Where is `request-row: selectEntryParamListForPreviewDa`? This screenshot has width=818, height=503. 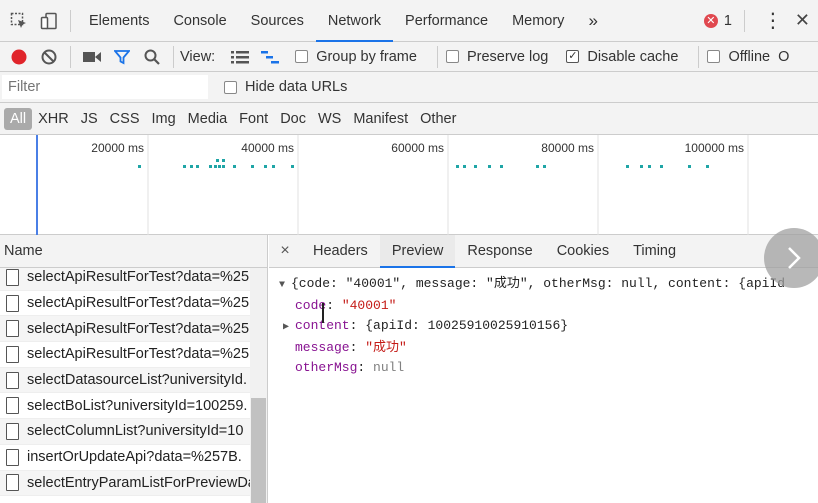
request-row: selectEntryParamListForPreviewDa is located at coordinates (133, 483).